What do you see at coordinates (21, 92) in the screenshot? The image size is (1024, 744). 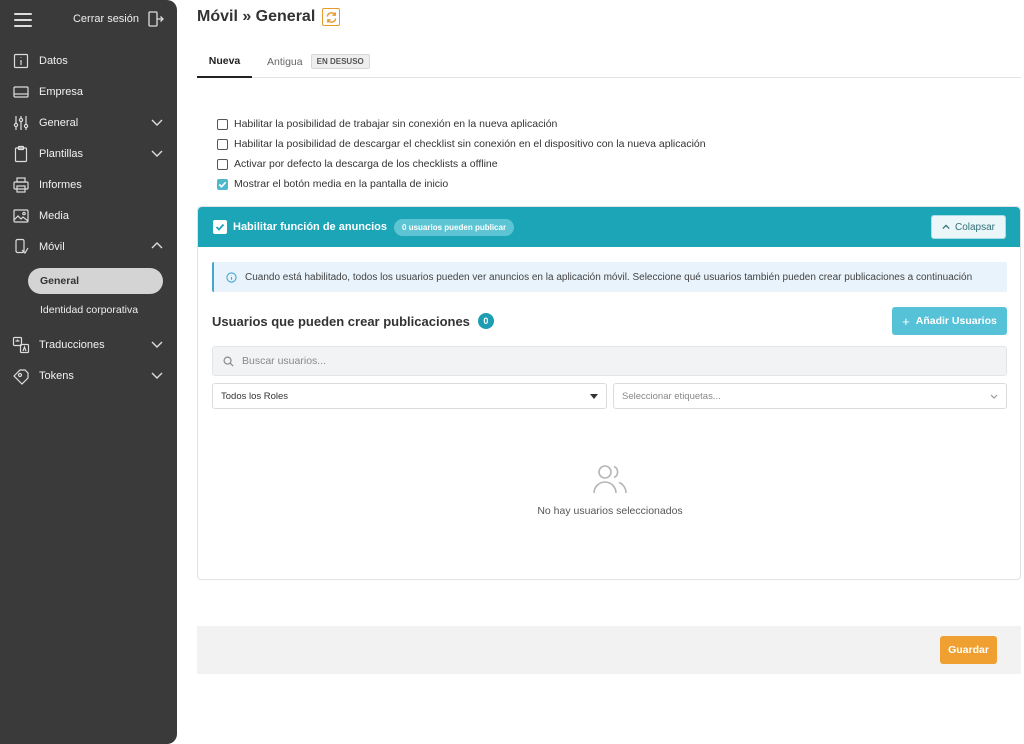 I see `building-icon` at bounding box center [21, 92].